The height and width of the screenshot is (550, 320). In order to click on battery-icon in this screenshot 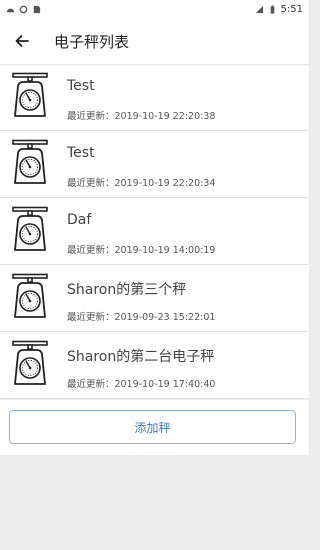, I will do `click(272, 9)`.